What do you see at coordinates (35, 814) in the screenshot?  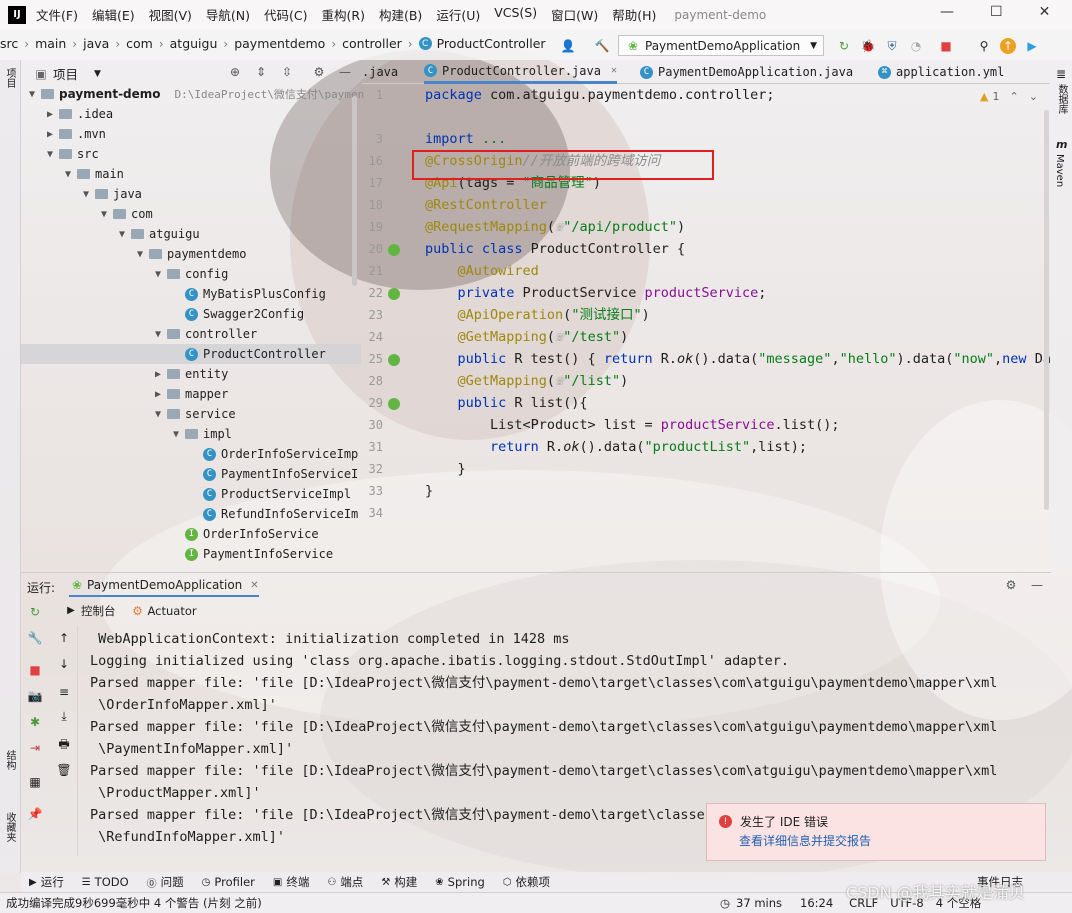 I see `pin-icon: 📌` at bounding box center [35, 814].